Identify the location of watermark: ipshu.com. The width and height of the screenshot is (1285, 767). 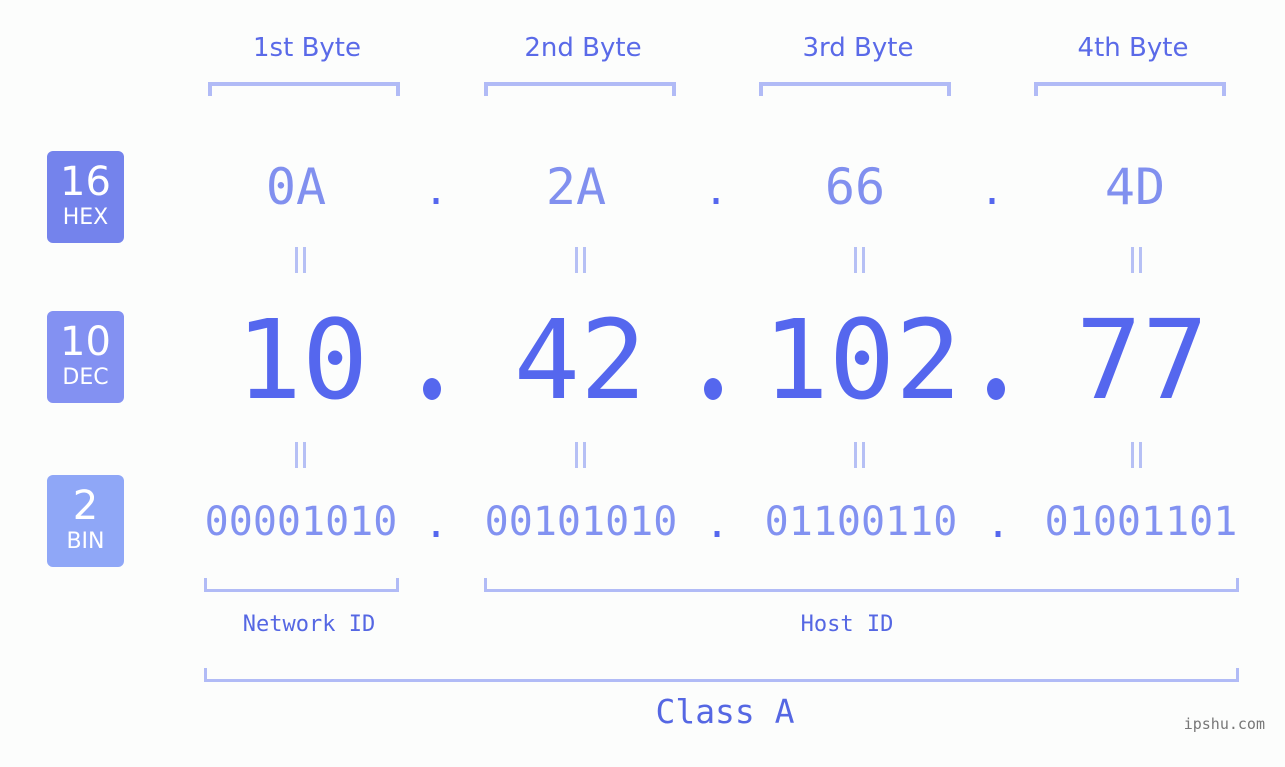
(1224, 724).